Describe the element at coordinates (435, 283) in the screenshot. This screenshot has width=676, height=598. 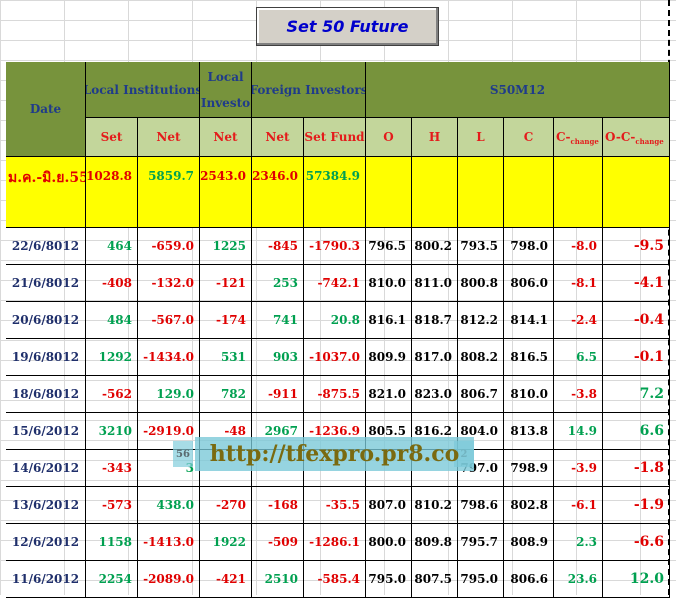
I see `row-cell: 811.0` at that location.